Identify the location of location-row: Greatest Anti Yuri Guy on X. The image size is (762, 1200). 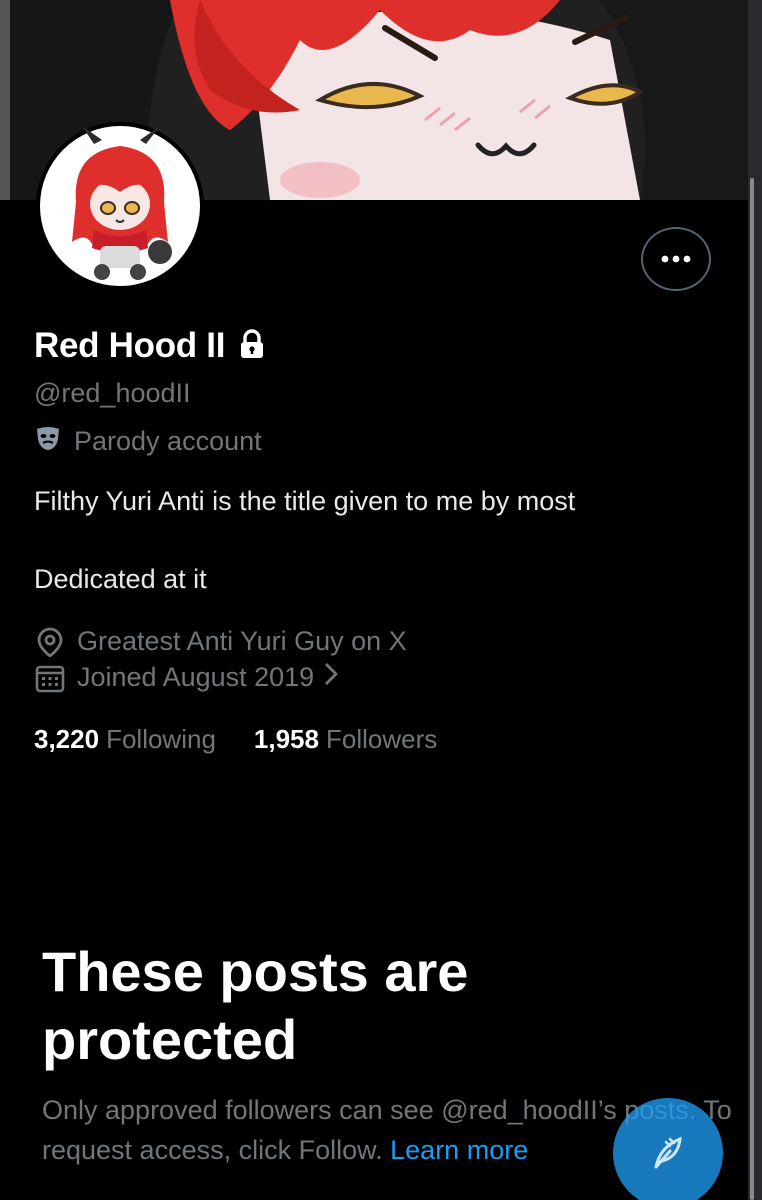
(220, 641).